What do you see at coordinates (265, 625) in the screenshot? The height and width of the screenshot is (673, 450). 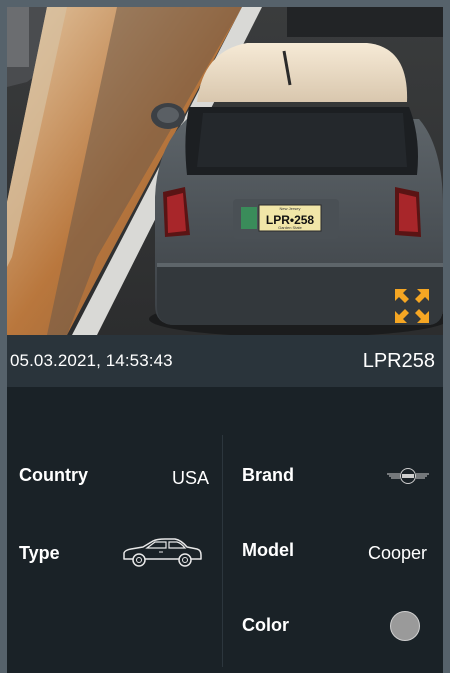 I see `color-label: Color` at bounding box center [265, 625].